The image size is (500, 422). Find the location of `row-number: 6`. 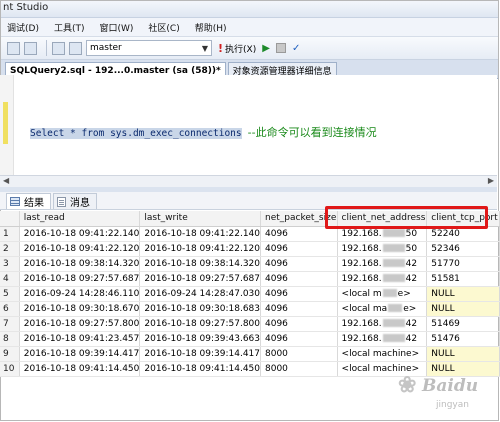

row-number: 6 is located at coordinates (10, 309).